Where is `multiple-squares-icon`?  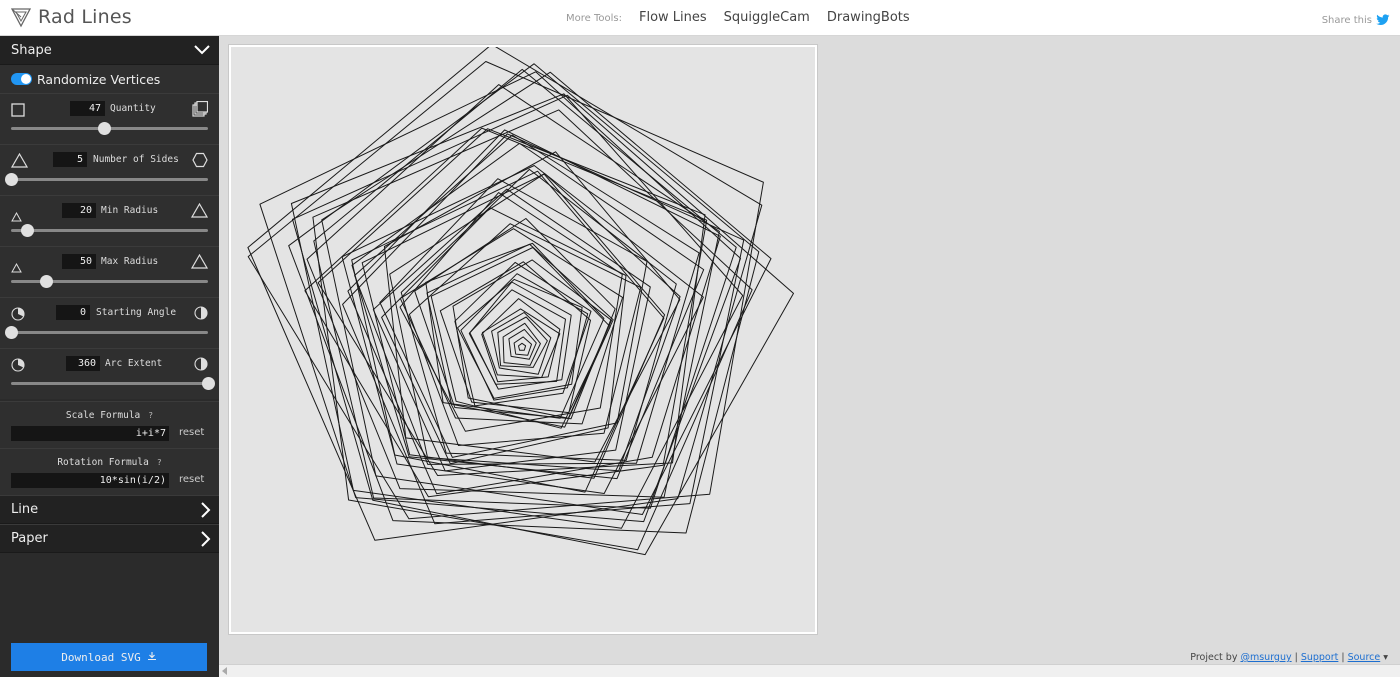 multiple-squares-icon is located at coordinates (200, 110).